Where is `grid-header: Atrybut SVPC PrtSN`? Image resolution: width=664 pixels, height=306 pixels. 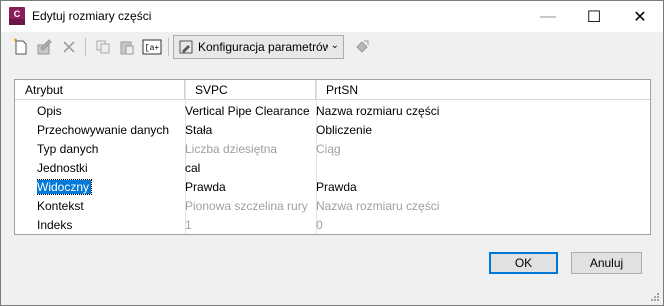 grid-header: Atrybut SVPC PrtSN is located at coordinates (332, 90).